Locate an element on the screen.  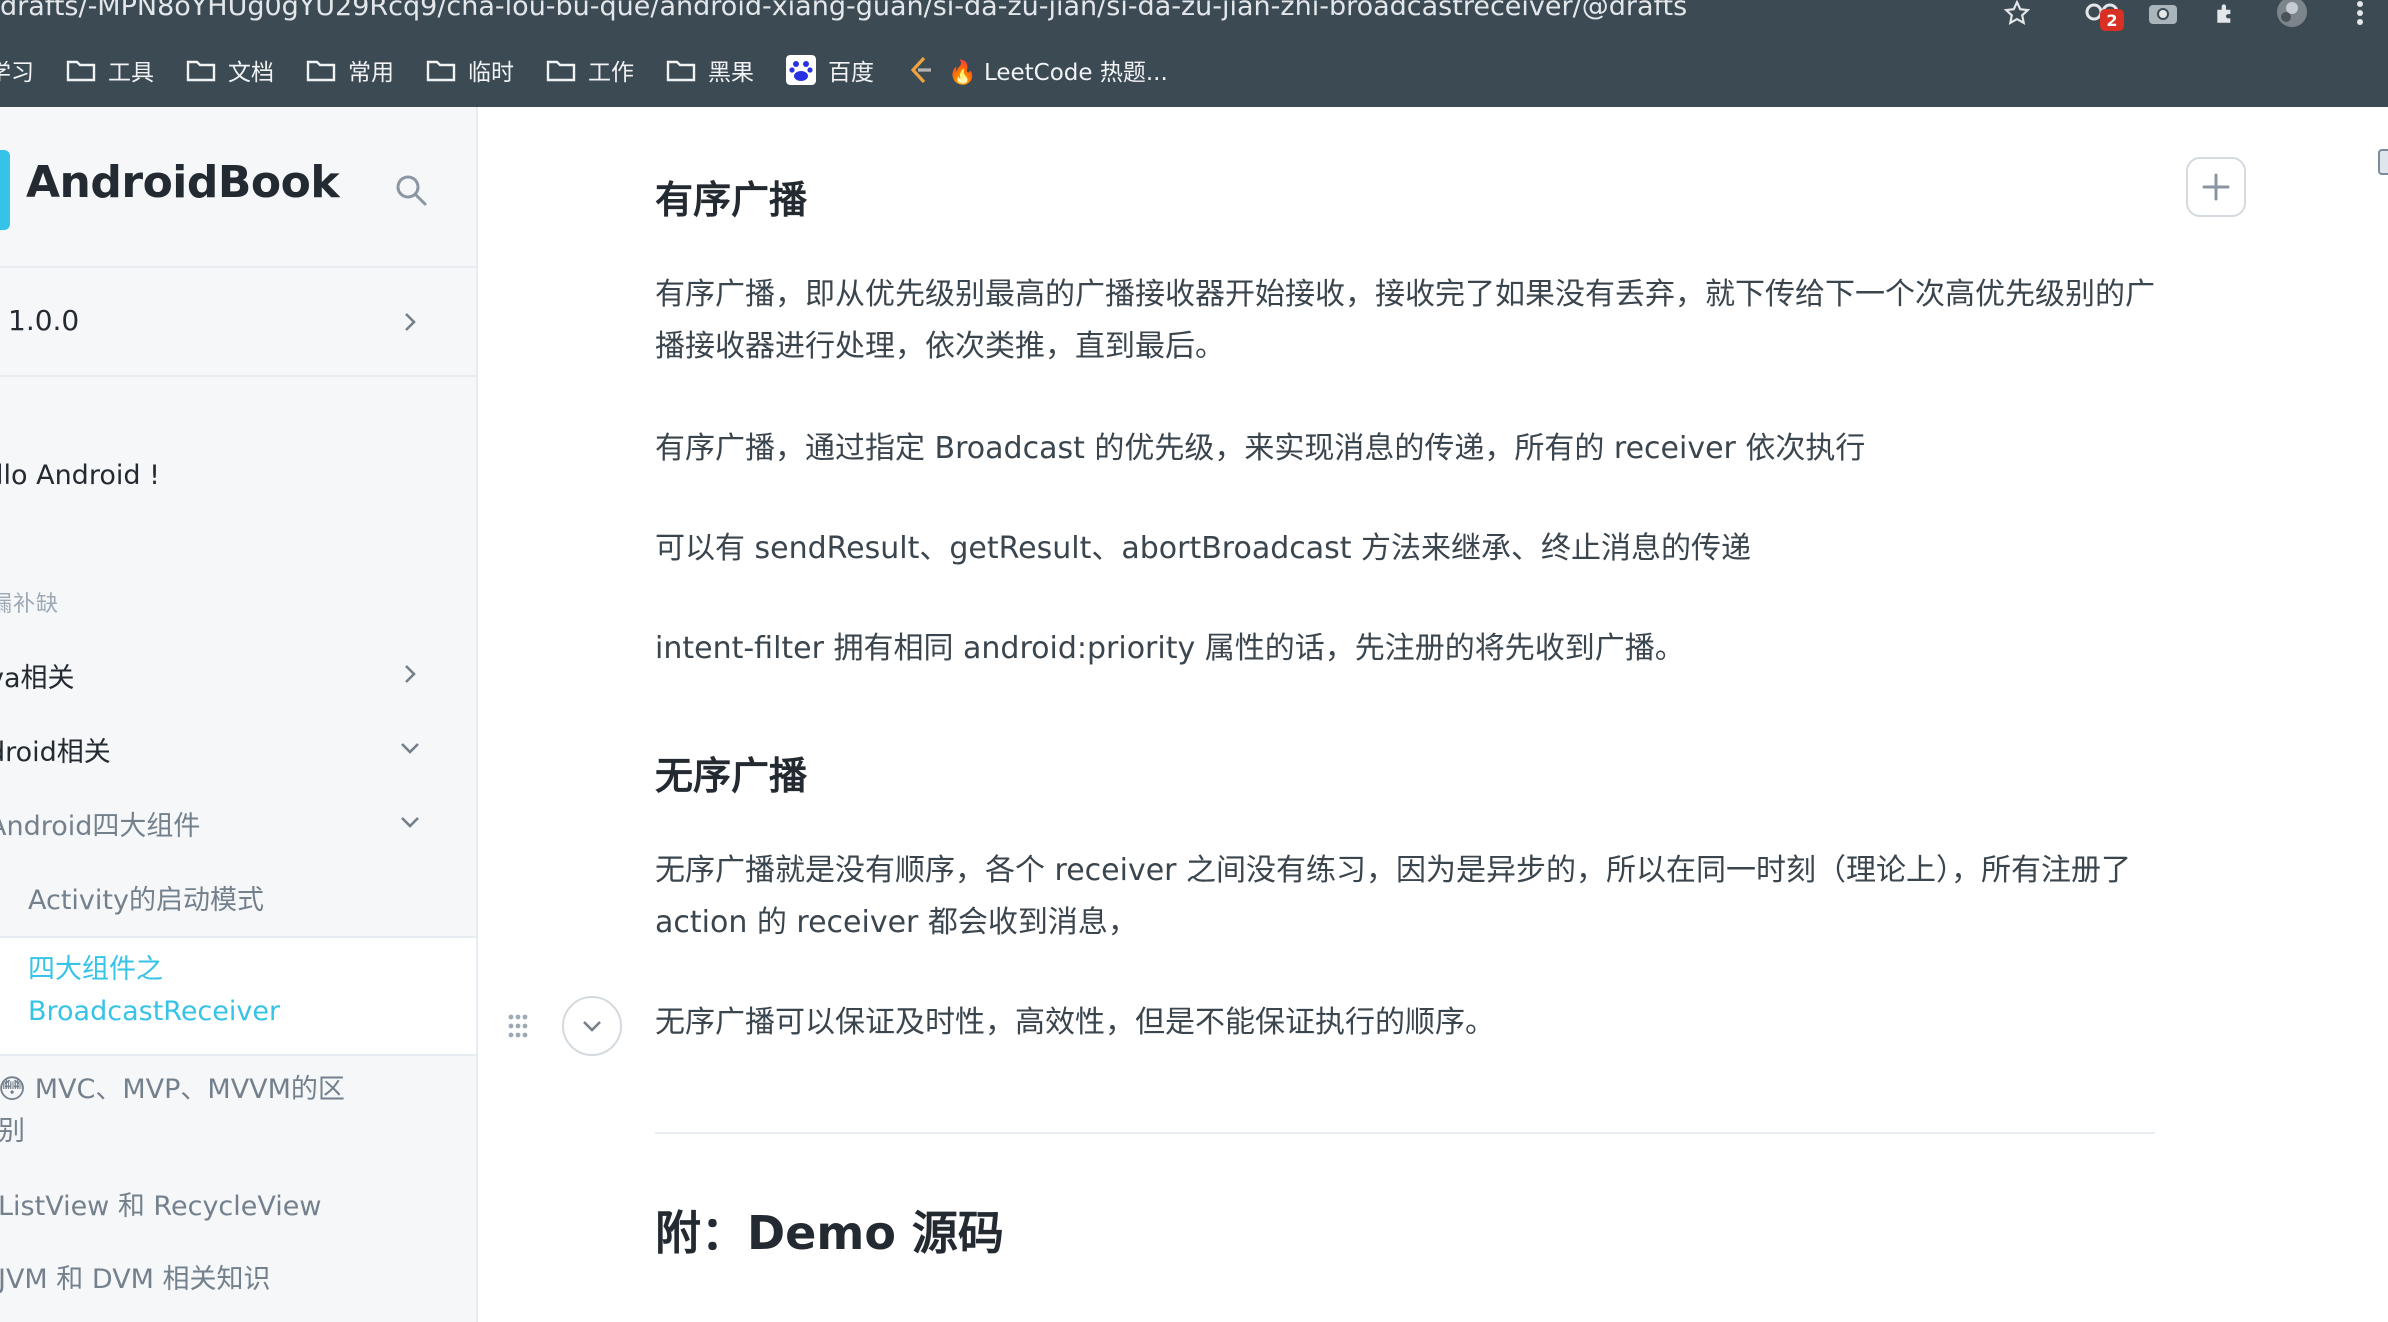
bookmark-label: 工具 is located at coordinates (131, 73).